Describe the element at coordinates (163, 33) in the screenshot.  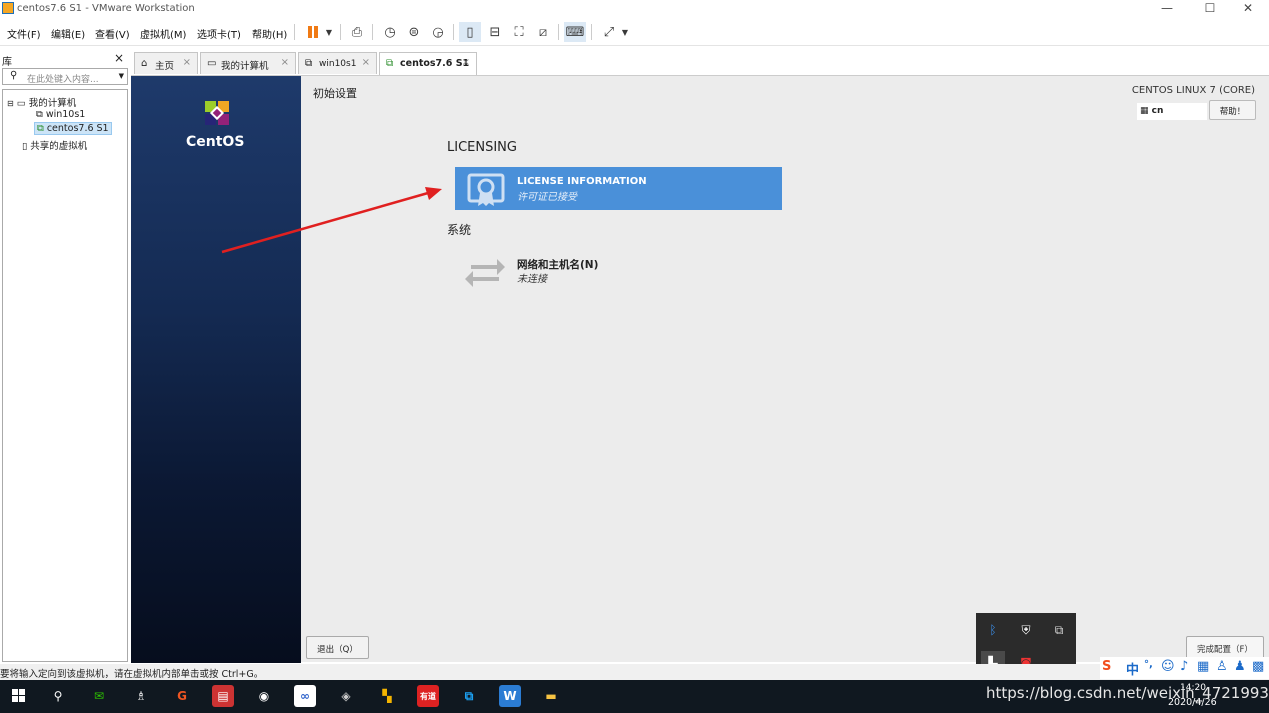
I see `menu-vm: 虚拟机(M)` at that location.